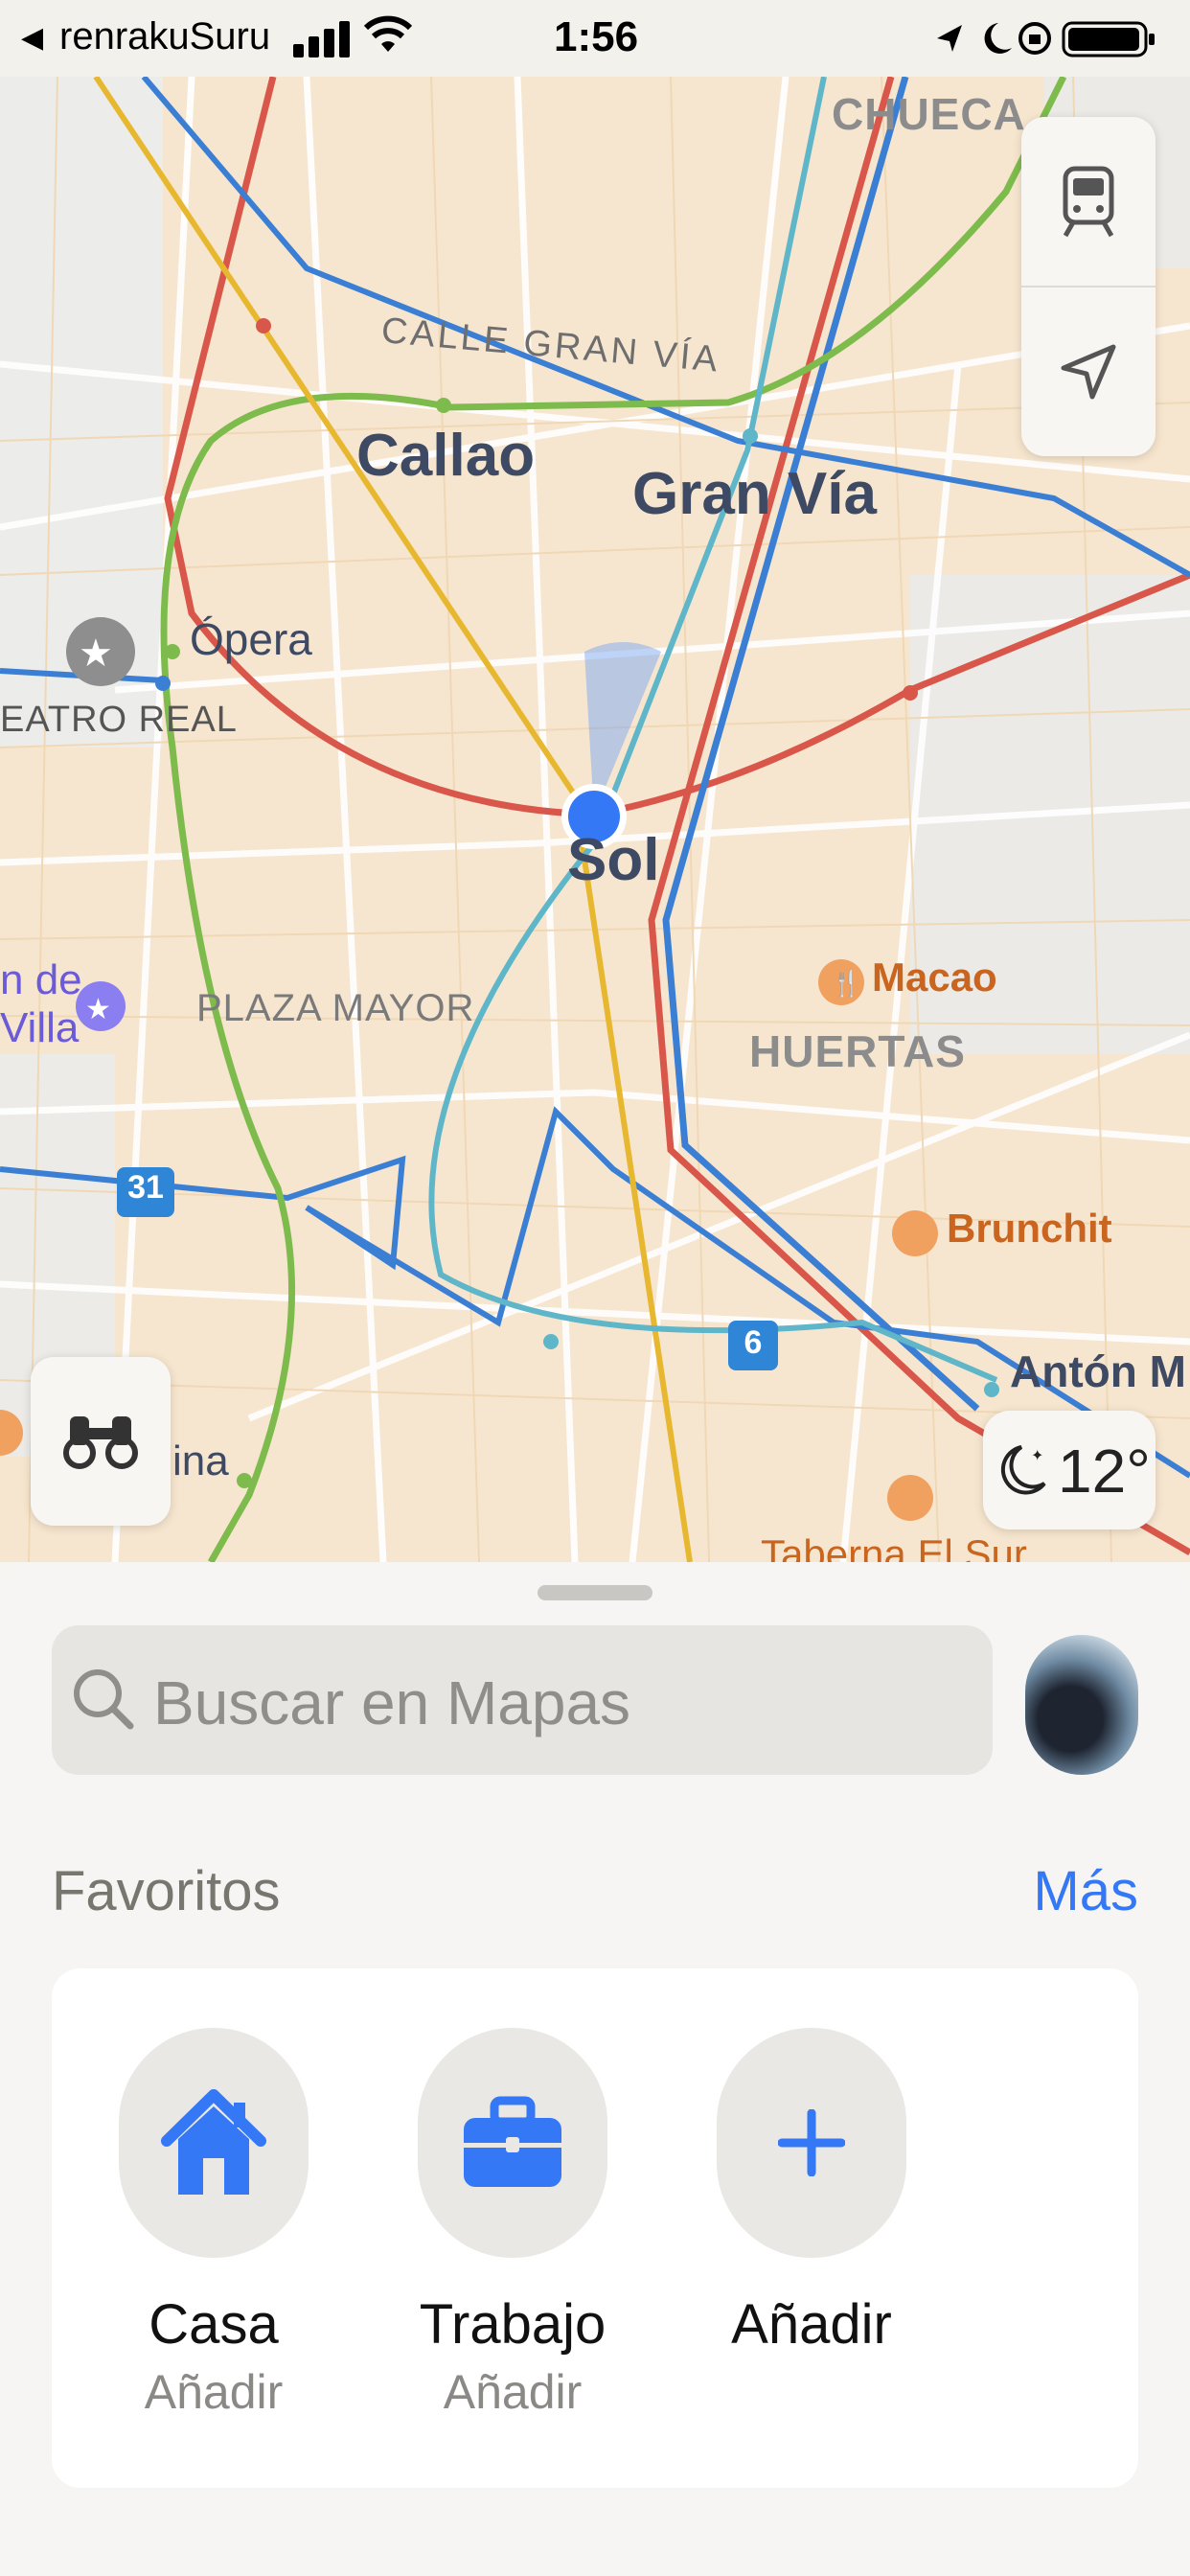 The width and height of the screenshot is (1190, 2576). I want to click on poi-label-brunchit: Brunchit, so click(1030, 1229).